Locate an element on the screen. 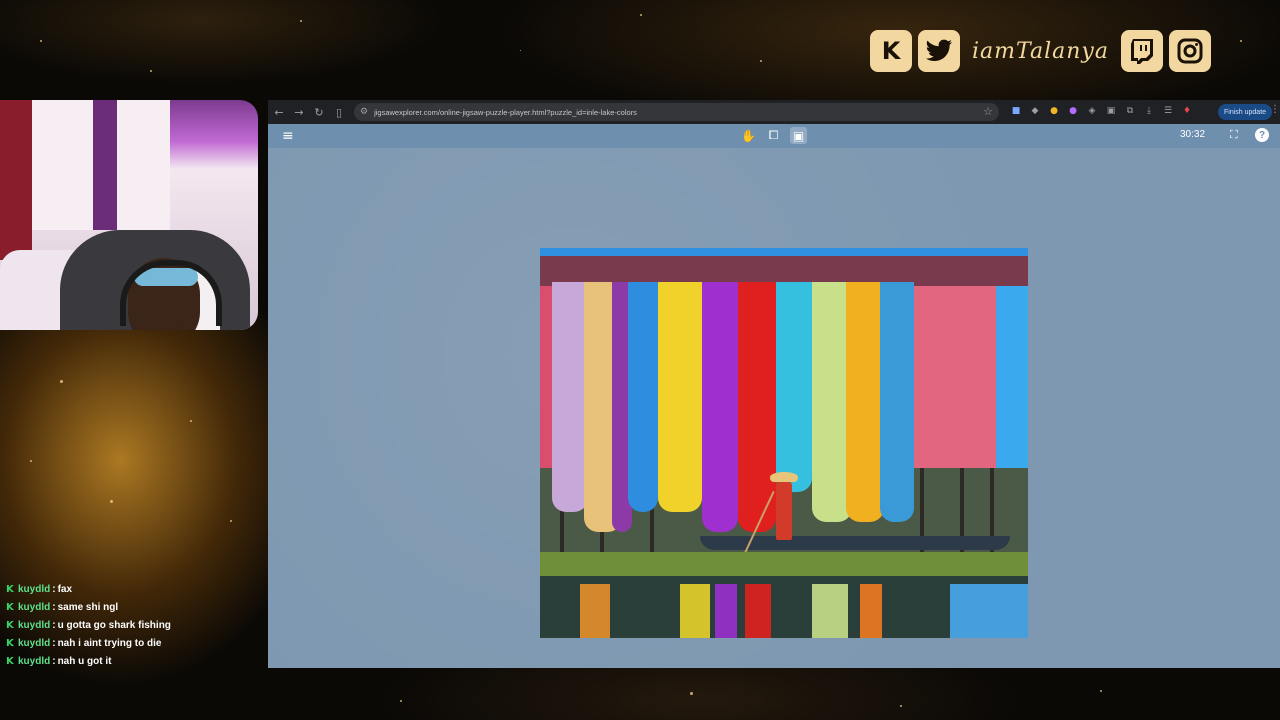  extensions-bar: ■ ◆ ● ● ◈ ▣ ⧉ ⤓ ☰ ♦ is located at coordinates (1101, 111).